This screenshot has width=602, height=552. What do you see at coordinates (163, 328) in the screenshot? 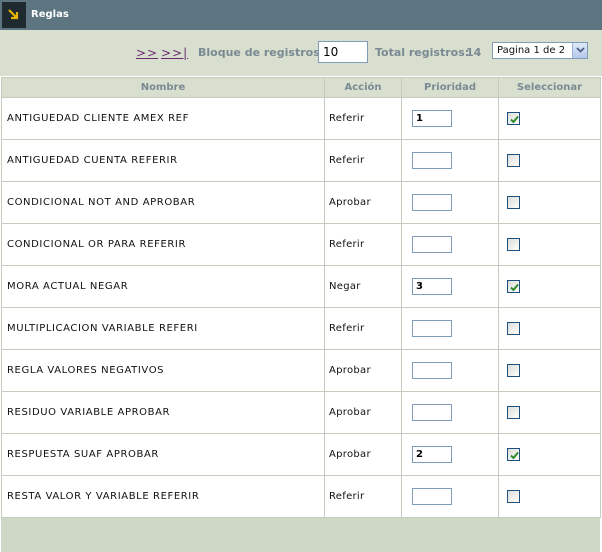
I see `rule-name: MULTIPLICACION VARIABLE REFERI` at bounding box center [163, 328].